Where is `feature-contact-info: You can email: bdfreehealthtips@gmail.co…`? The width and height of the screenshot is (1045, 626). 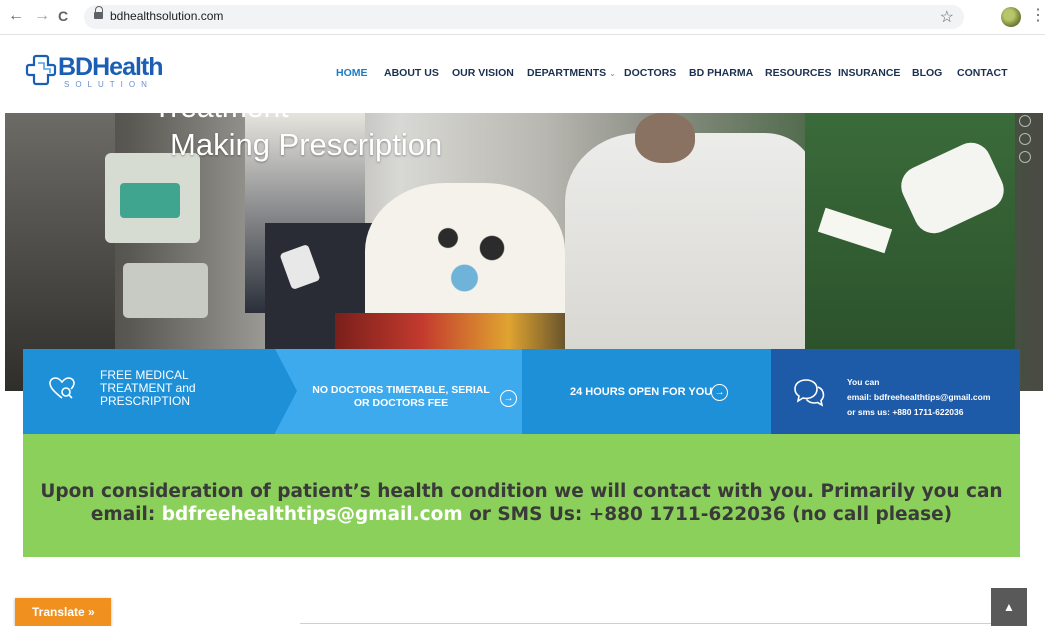
feature-contact-info: You can email: bdfreehealthtips@gmail.co… is located at coordinates (895, 391).